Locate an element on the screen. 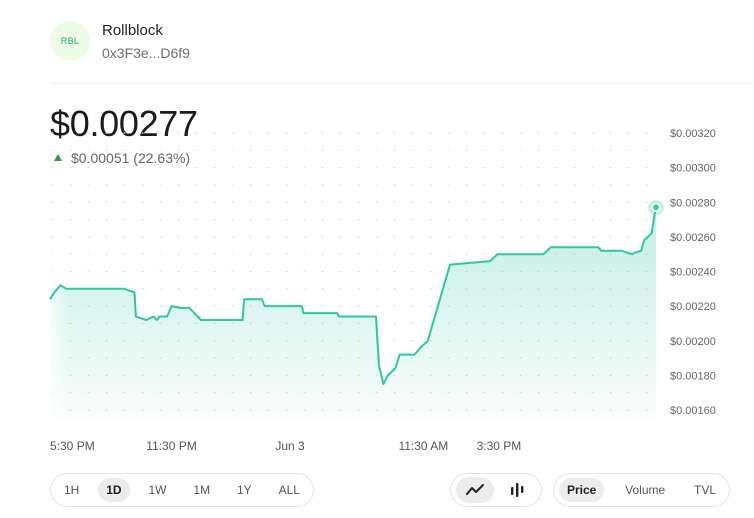  metric-tab-price: Price is located at coordinates (582, 490).